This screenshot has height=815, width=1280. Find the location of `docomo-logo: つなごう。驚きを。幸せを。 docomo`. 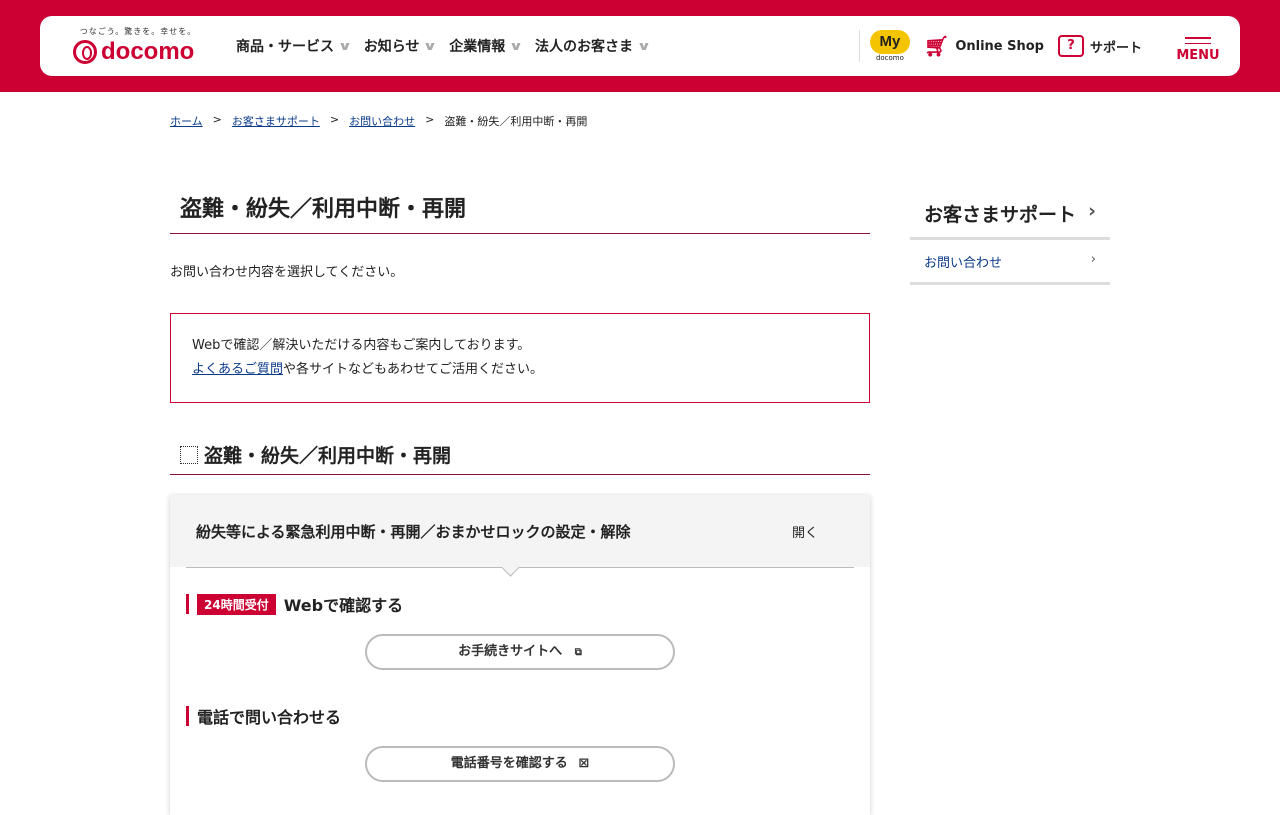

docomo-logo: つなごう。驚きを。幸せを。 docomo is located at coordinates (138, 46).